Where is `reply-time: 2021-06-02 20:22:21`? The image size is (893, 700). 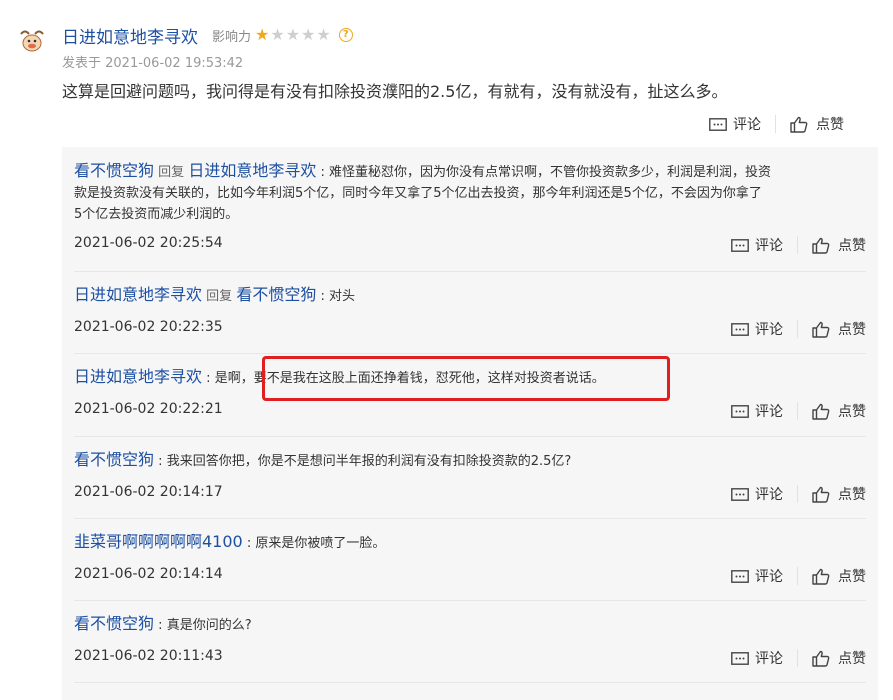
reply-time: 2021-06-02 20:22:21 is located at coordinates (148, 409).